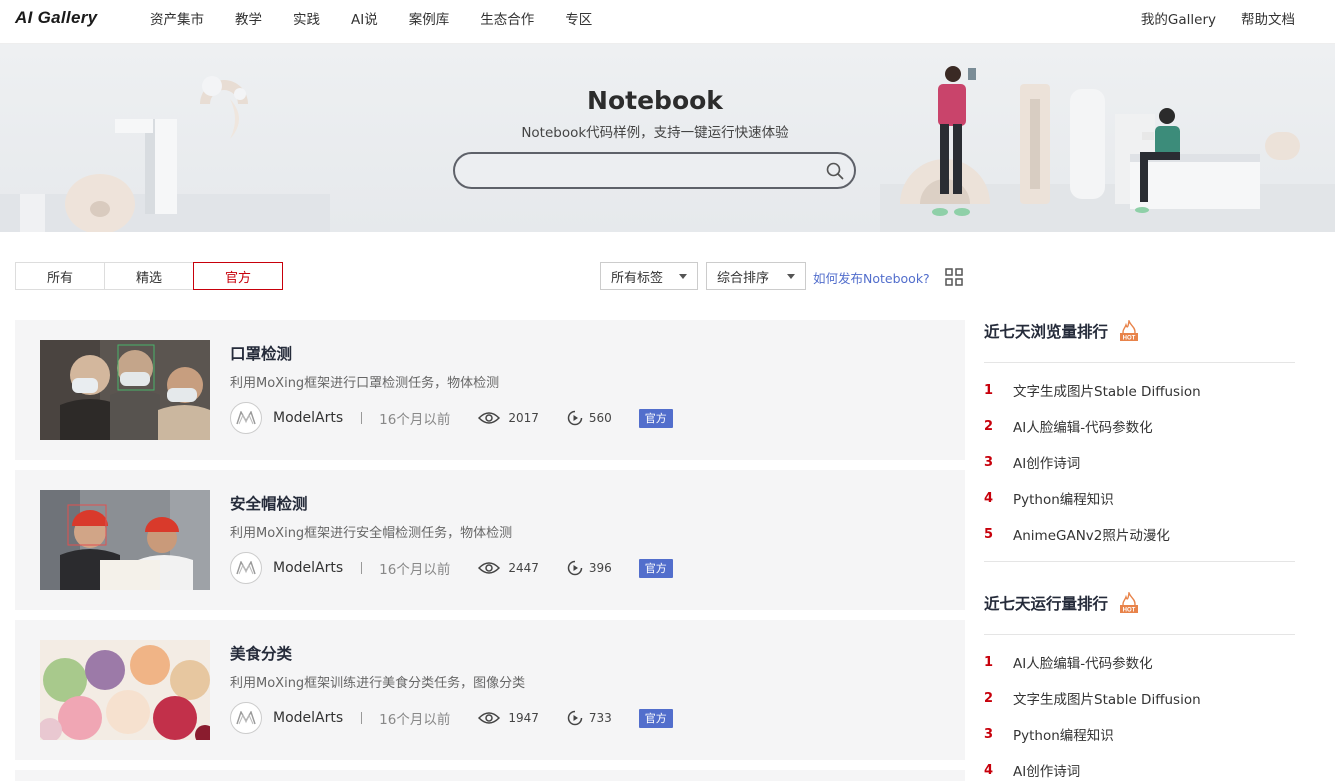 This screenshot has height=781, width=1335. What do you see at coordinates (451, 718) in the screenshot?
I see `card-meta: ModelArts 16个月以前 1947 733 官方` at bounding box center [451, 718].